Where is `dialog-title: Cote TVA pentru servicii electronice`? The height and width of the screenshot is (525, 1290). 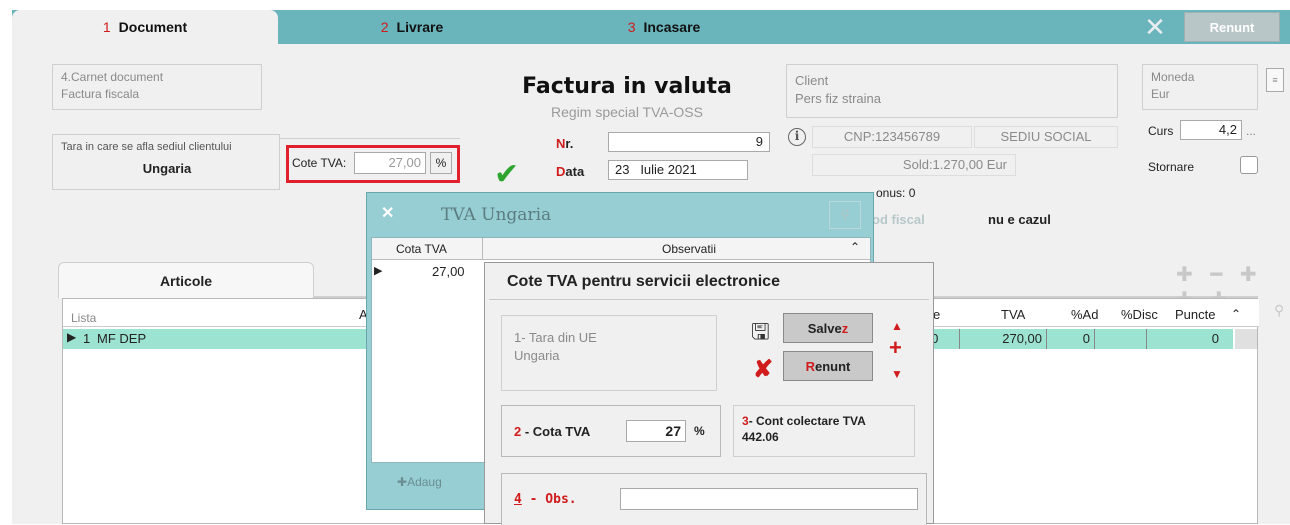
dialog-title: Cote TVA pentru servicii electronice is located at coordinates (643, 281).